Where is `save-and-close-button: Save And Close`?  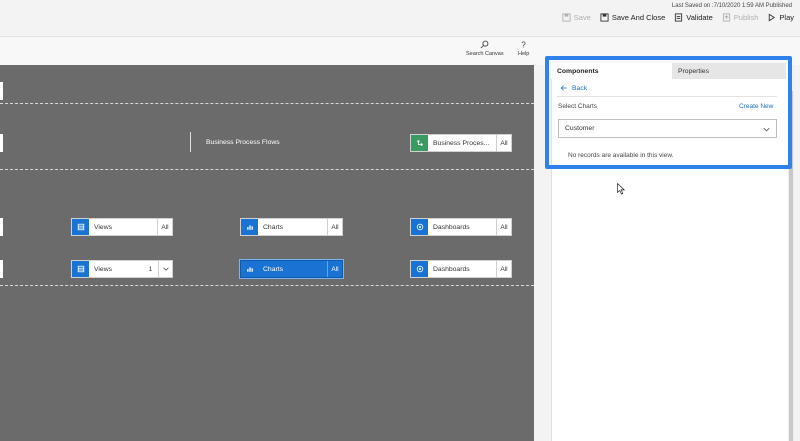 save-and-close-button: Save And Close is located at coordinates (632, 17).